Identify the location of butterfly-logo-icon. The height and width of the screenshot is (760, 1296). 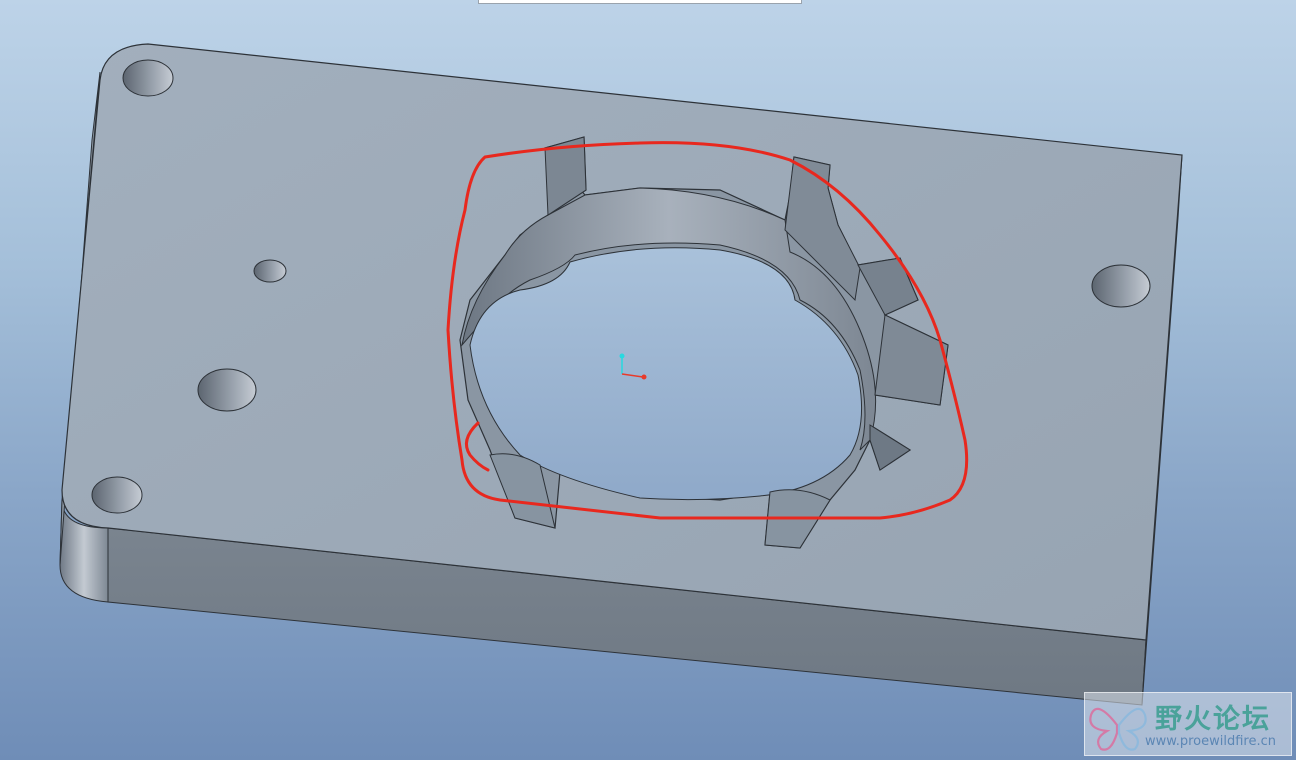
(1118, 729).